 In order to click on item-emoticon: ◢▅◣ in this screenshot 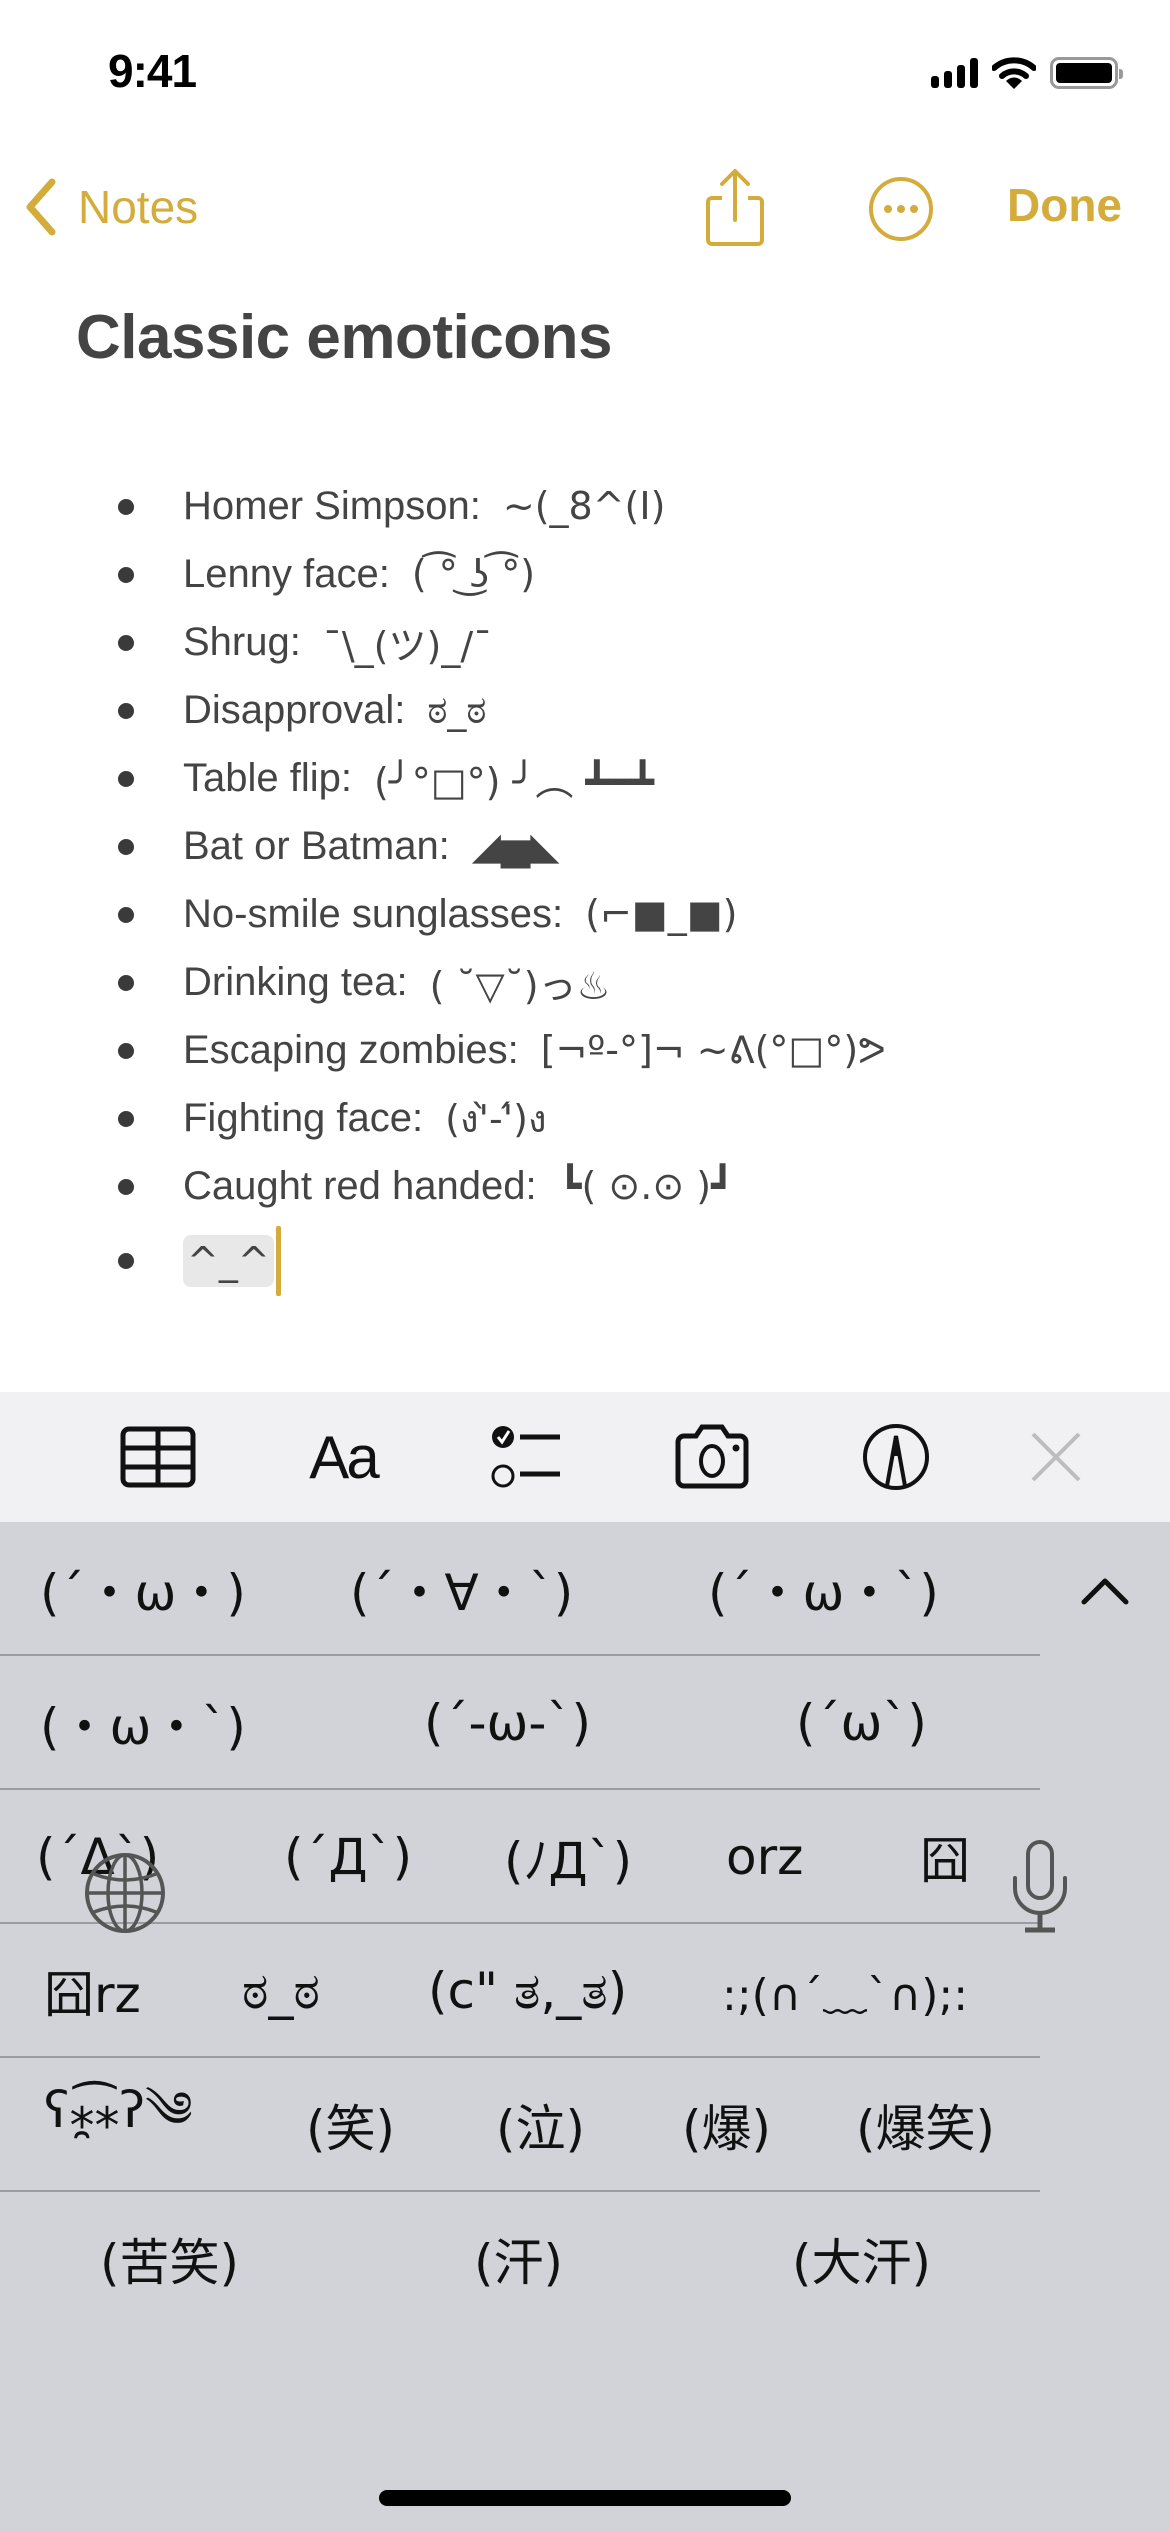, I will do `click(515, 846)`.